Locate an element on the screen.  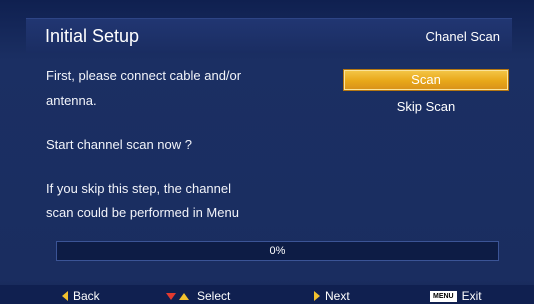
select-hint: Select is located at coordinates (198, 296).